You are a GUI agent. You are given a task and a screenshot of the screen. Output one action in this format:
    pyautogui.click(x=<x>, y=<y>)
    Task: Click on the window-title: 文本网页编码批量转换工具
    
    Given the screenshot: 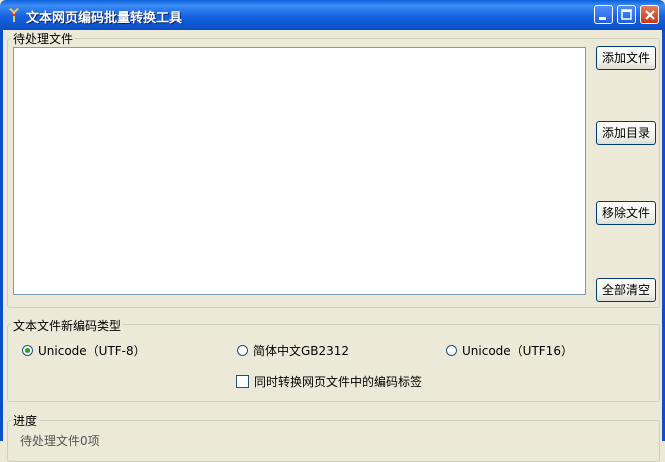 What is the action you would take?
    pyautogui.click(x=104, y=18)
    